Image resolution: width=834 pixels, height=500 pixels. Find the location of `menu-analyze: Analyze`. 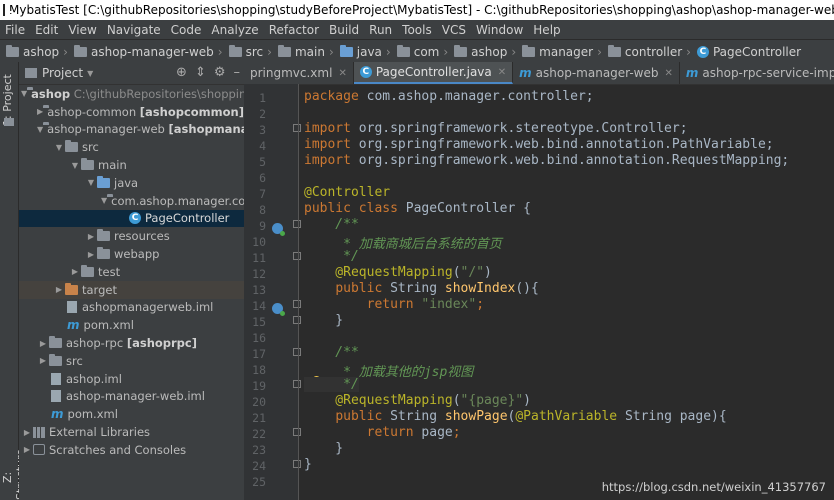

menu-analyze: Analyze is located at coordinates (234, 30).